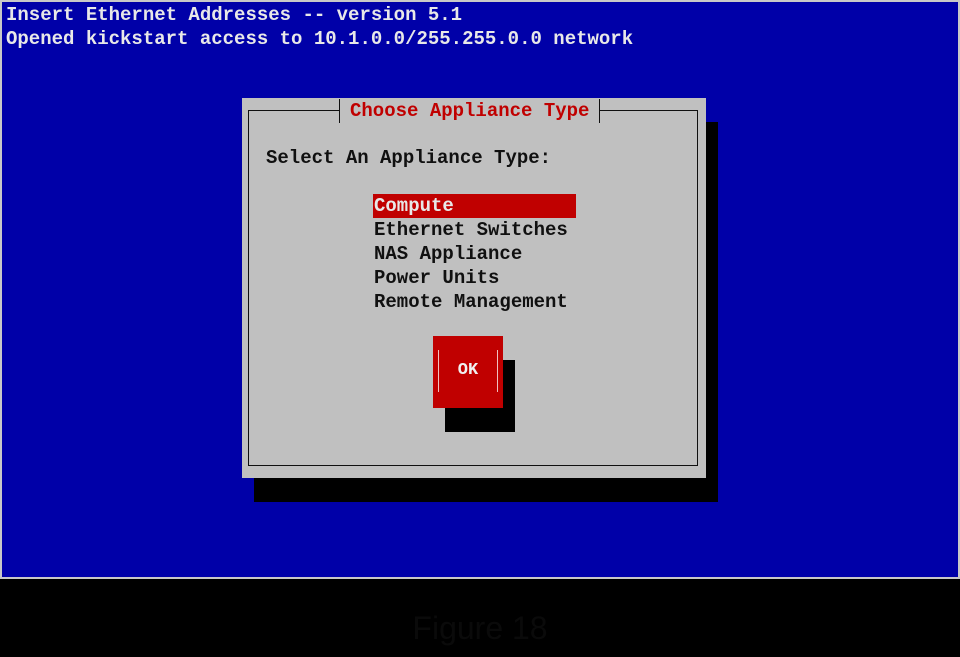 The height and width of the screenshot is (657, 960). Describe the element at coordinates (234, 15) in the screenshot. I see `header-title: Insert Ethernet Addresses -- version 5.1` at that location.